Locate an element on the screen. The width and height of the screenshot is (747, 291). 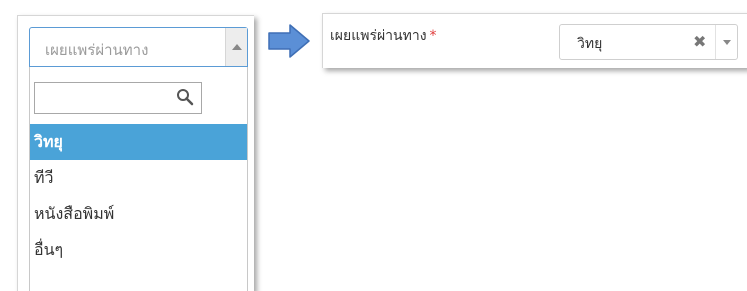
field-label-text: เผยแพร่ผ่านทาง is located at coordinates (378, 36).